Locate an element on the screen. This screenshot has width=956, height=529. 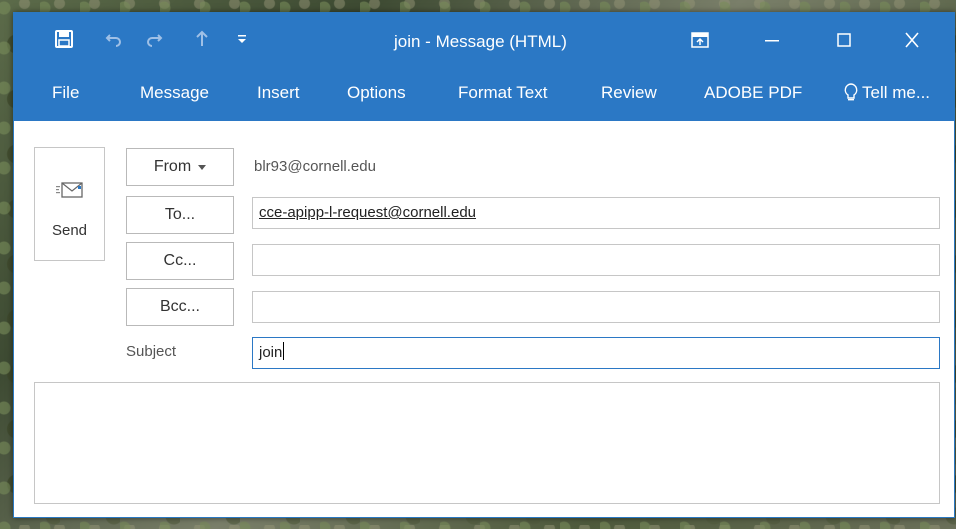
tab-file: File is located at coordinates (65, 93).